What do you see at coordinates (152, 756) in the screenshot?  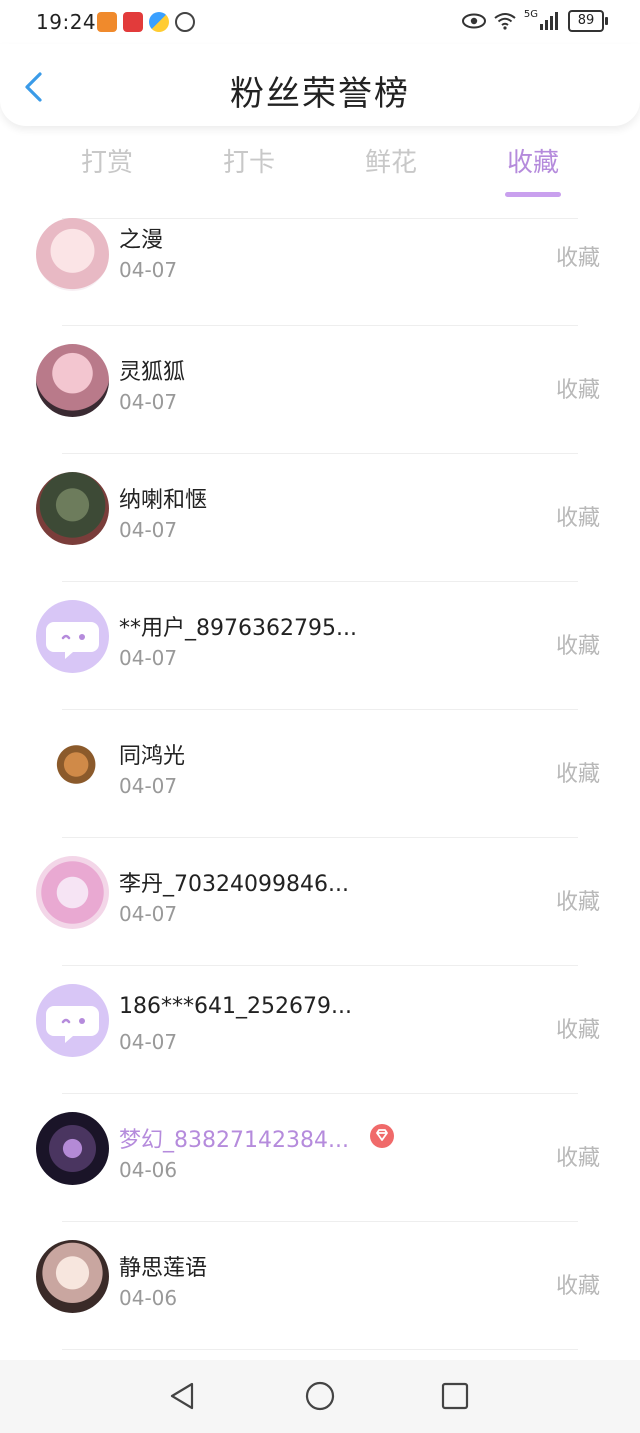 I see `user-name: 同鸿光` at bounding box center [152, 756].